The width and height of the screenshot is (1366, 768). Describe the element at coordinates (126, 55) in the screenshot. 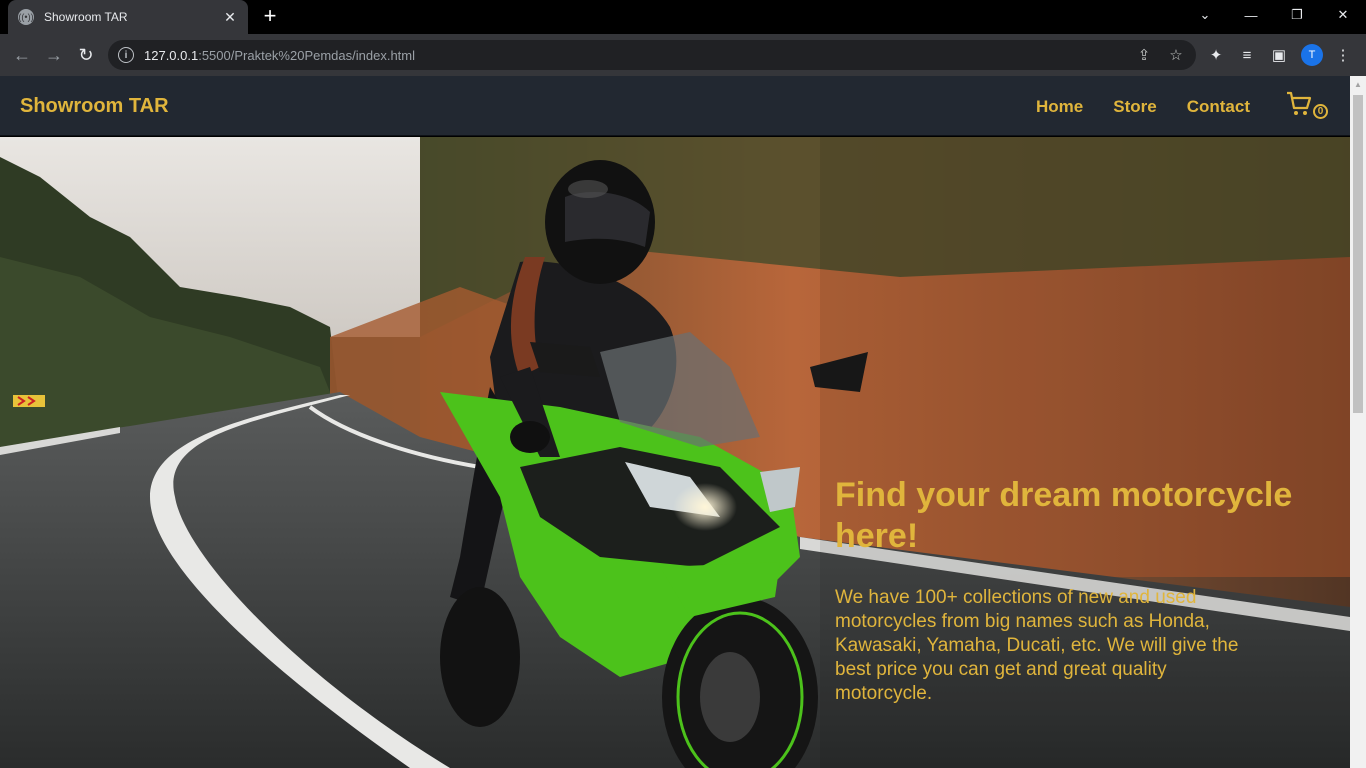

I see `info-icon: i` at that location.